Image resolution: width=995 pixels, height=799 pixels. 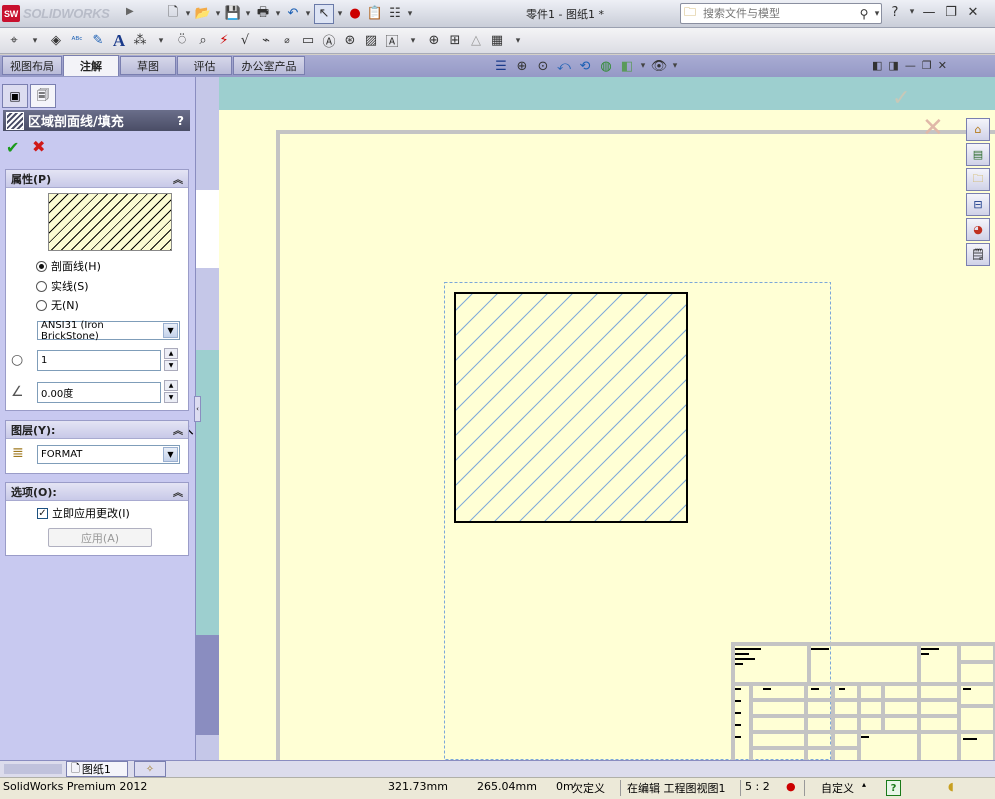 What do you see at coordinates (476, 41) in the screenshot?
I see `revision-symbol-icon: △` at bounding box center [476, 41].